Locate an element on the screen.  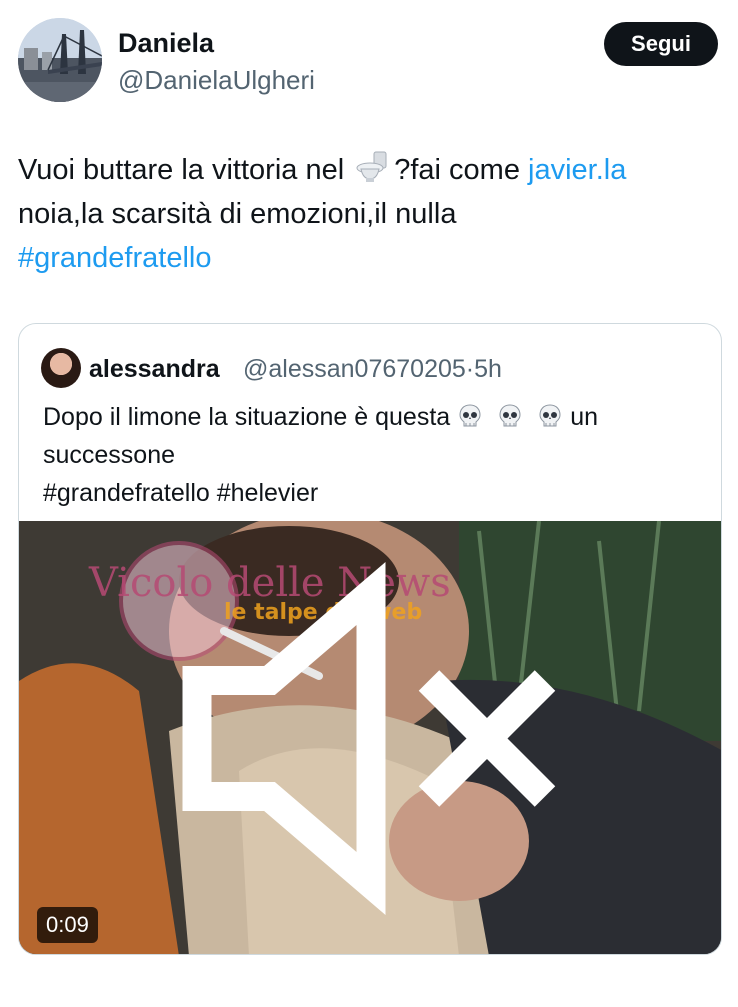
quoted-text-line1-end: un is located at coordinates (584, 417).